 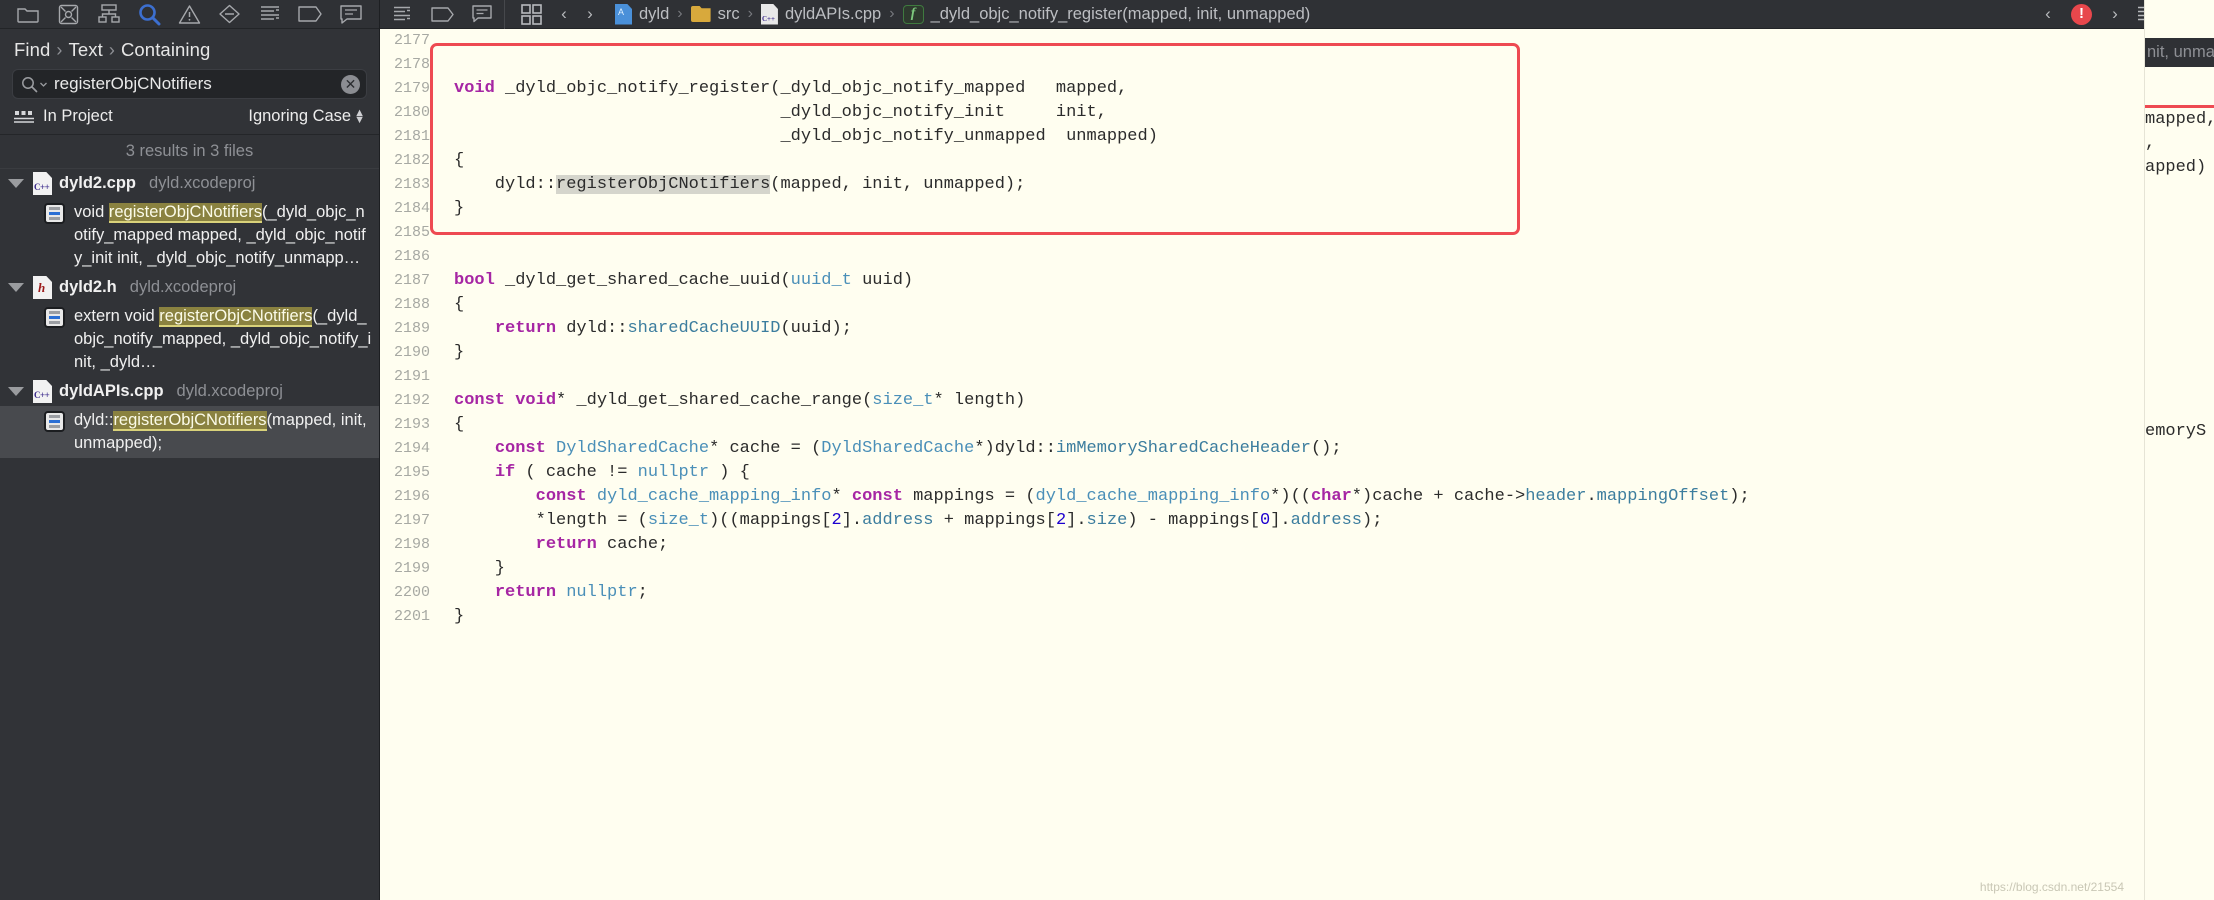 What do you see at coordinates (359, 116) in the screenshot?
I see `stepper-icon: ▲ ▼` at bounding box center [359, 116].